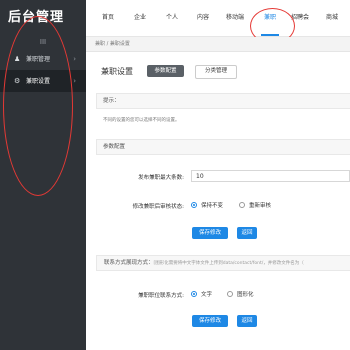 The width and height of the screenshot is (350, 350). I want to click on nav-enterprise: 企业, so click(140, 18).